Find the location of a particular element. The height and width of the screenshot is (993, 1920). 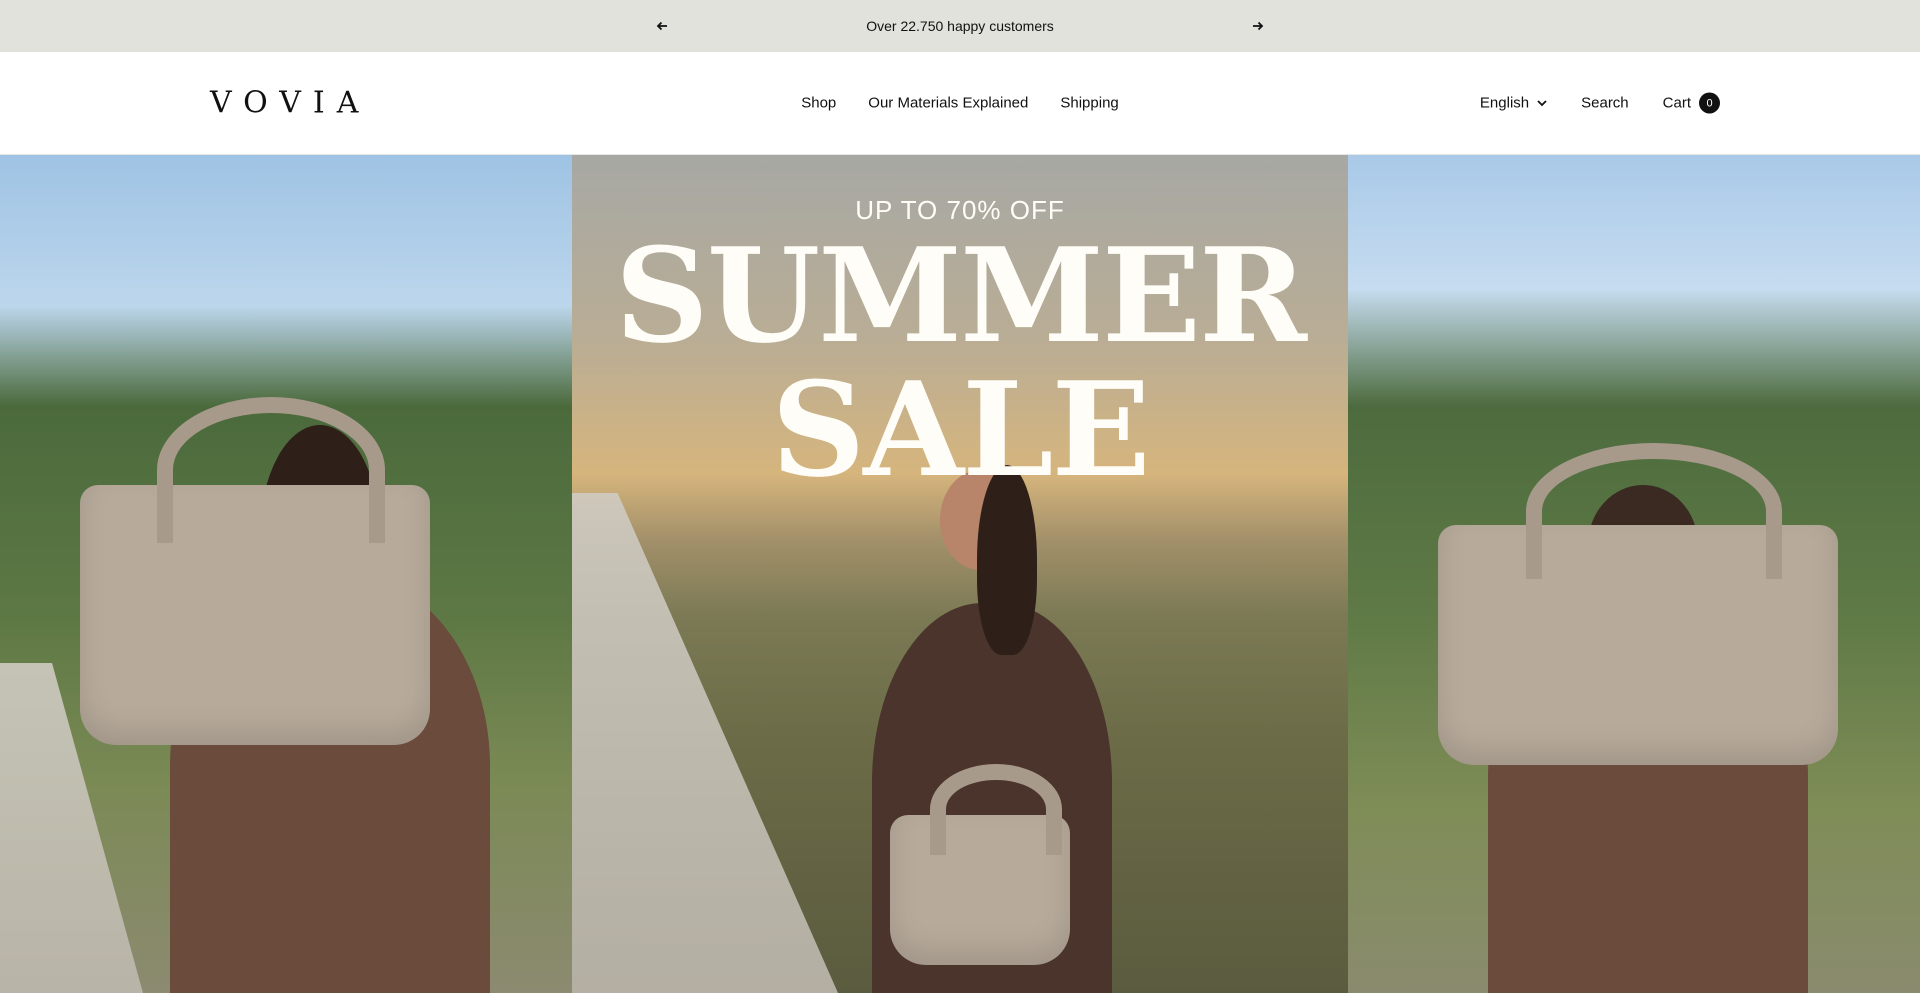

logo: VOVIA is located at coordinates (290, 103).